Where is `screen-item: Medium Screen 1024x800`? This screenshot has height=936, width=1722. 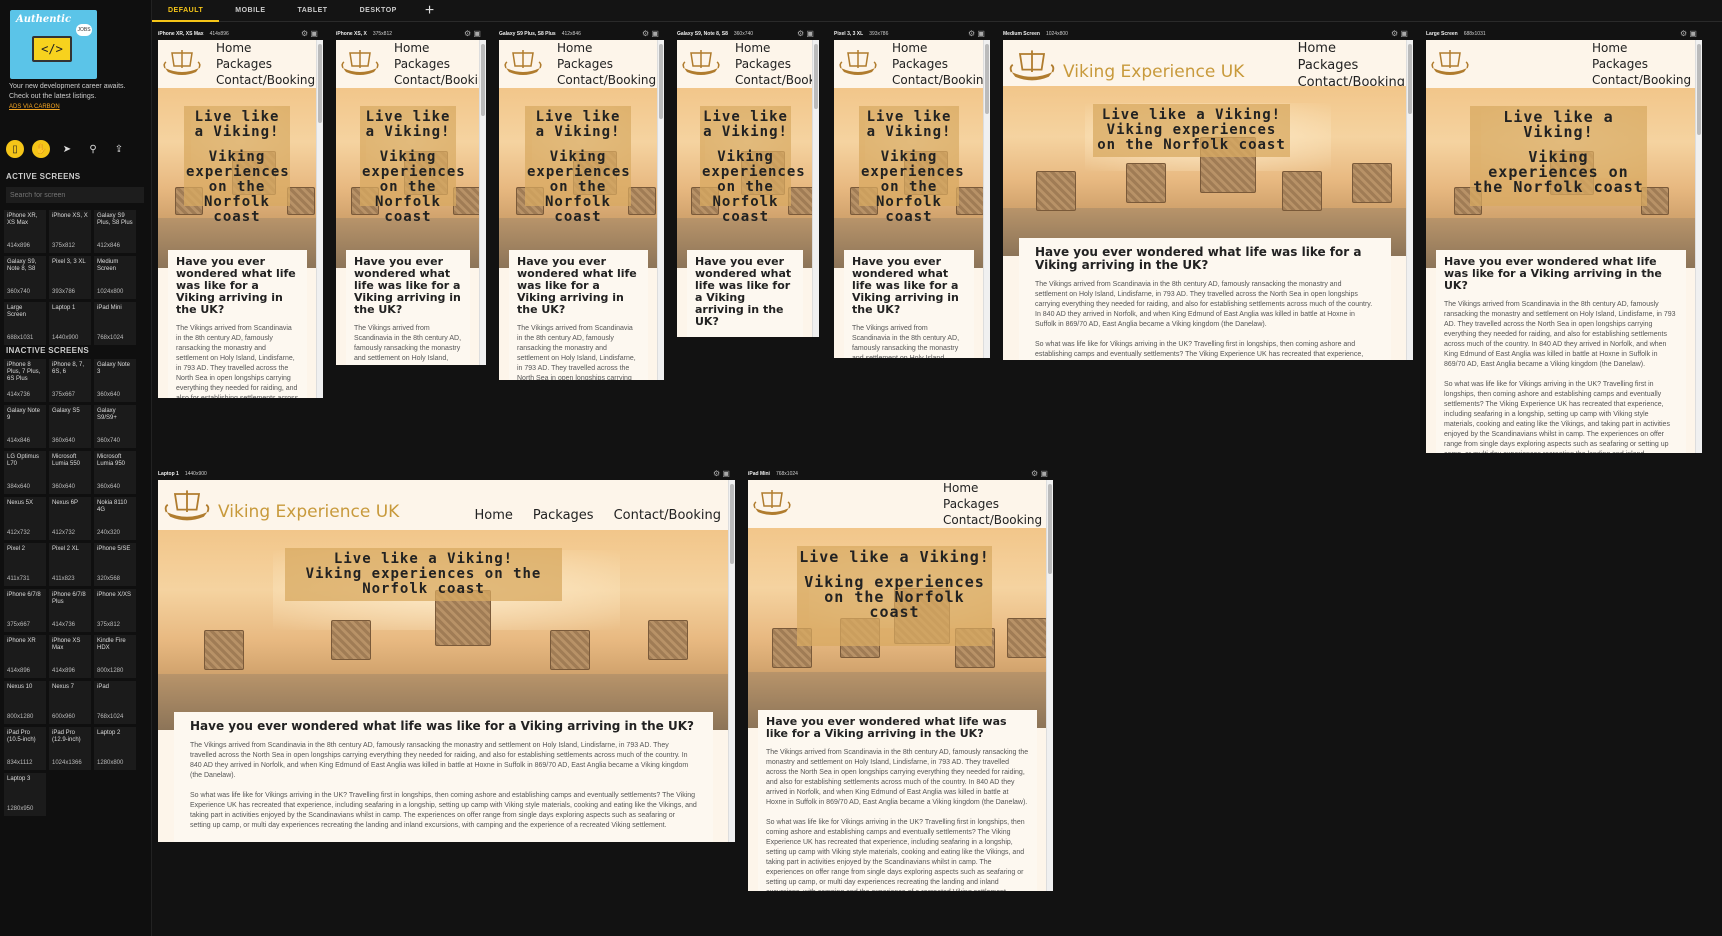
screen-item: Medium Screen 1024x800 is located at coordinates (115, 277).